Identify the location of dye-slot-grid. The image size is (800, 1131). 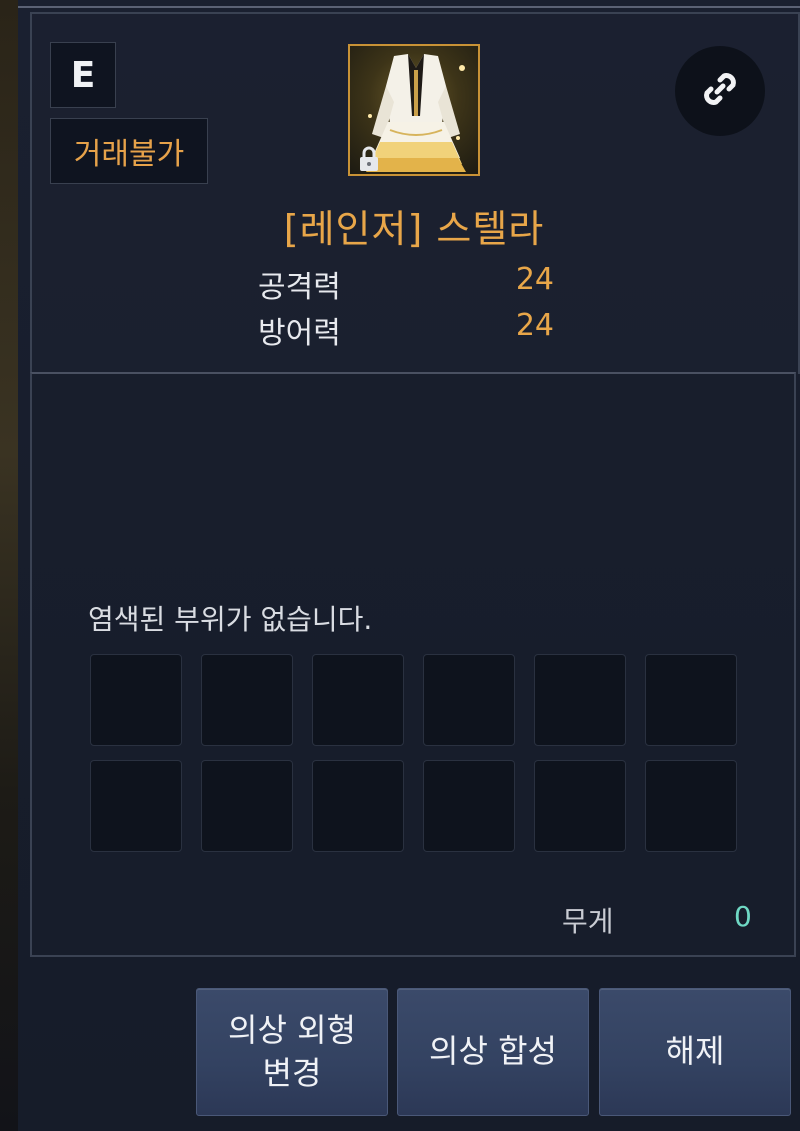
(415, 753).